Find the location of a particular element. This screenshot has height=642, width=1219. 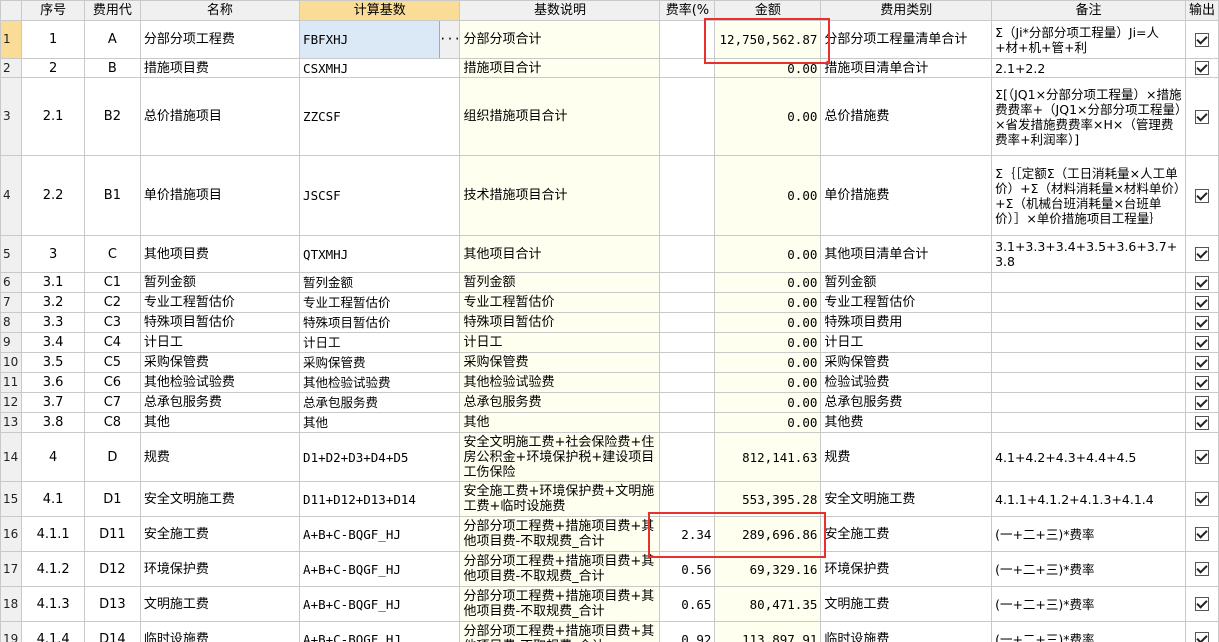

cell-seq: 3.8 is located at coordinates (53, 422).